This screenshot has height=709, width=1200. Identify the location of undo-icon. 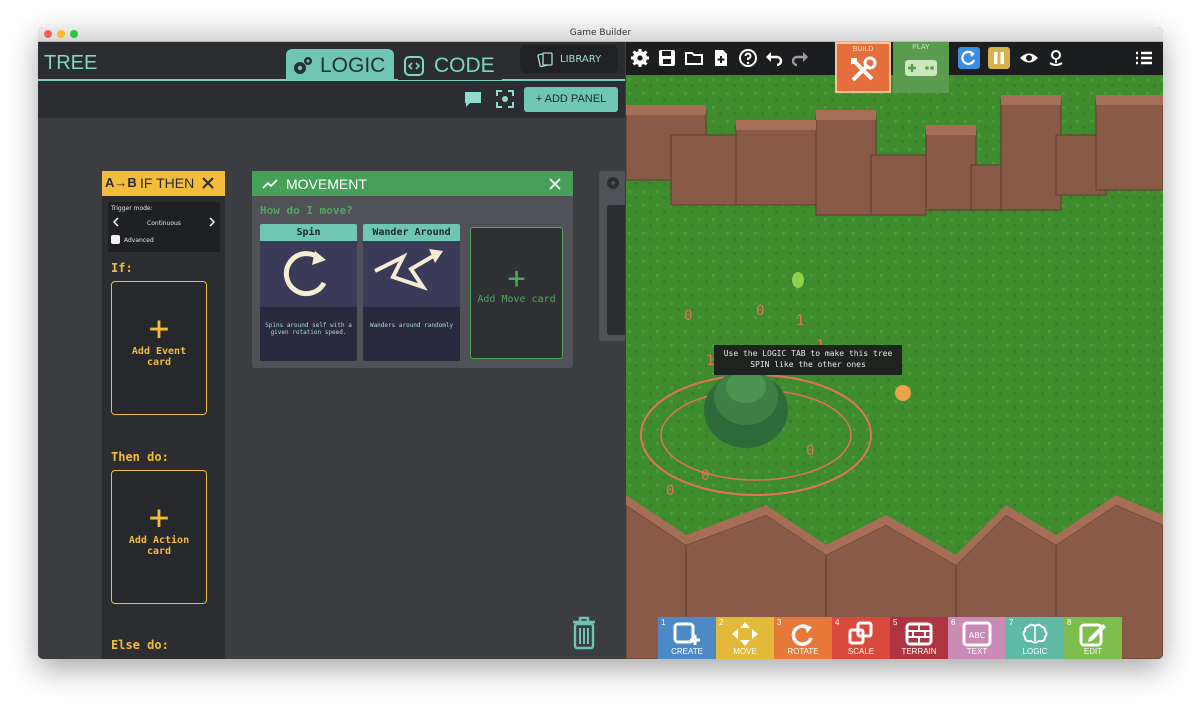
(774, 58).